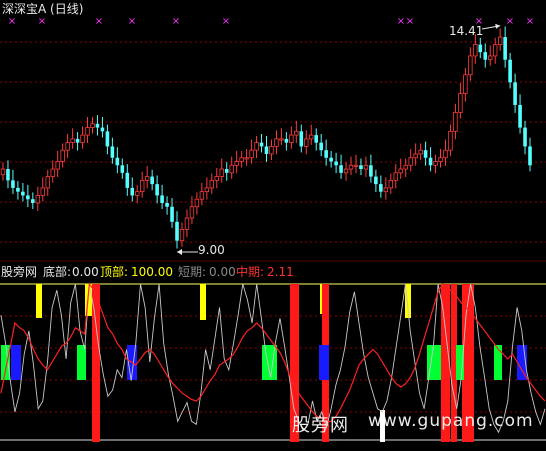 The height and width of the screenshot is (451, 546). What do you see at coordinates (114, 272) in the screenshot?
I see `top-label: 顶部:` at bounding box center [114, 272].